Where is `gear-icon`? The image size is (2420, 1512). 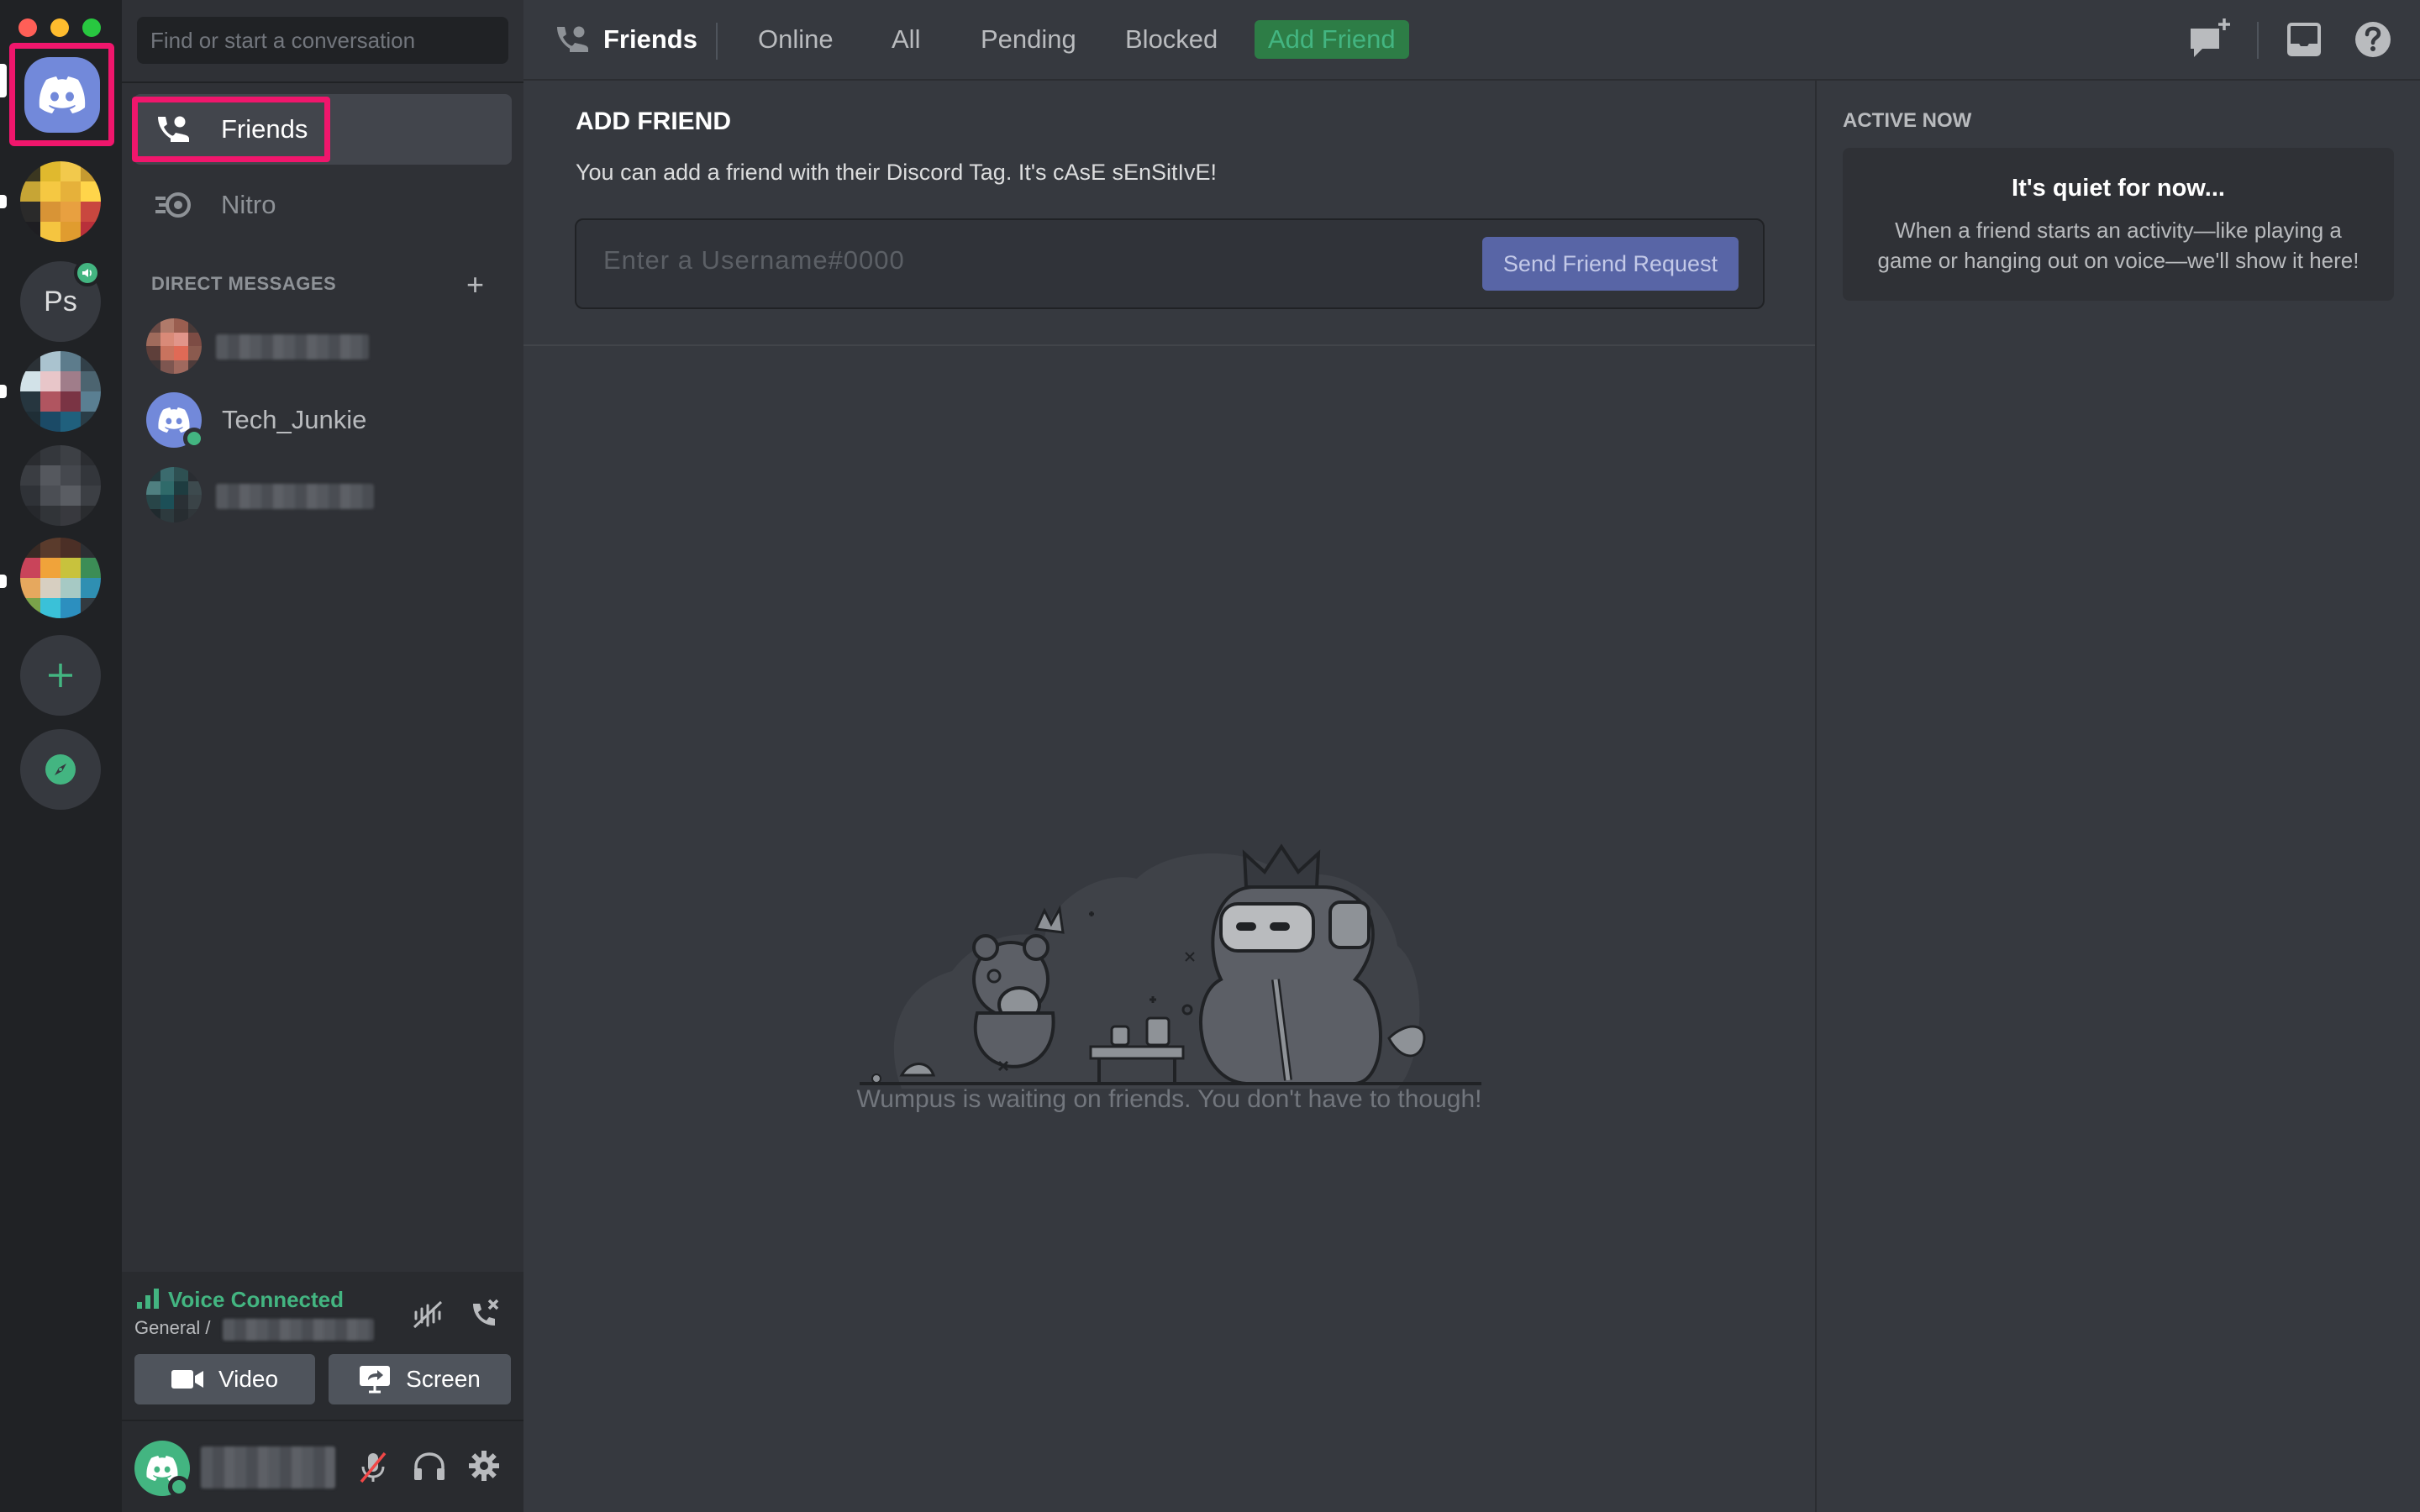
gear-icon is located at coordinates (484, 1466).